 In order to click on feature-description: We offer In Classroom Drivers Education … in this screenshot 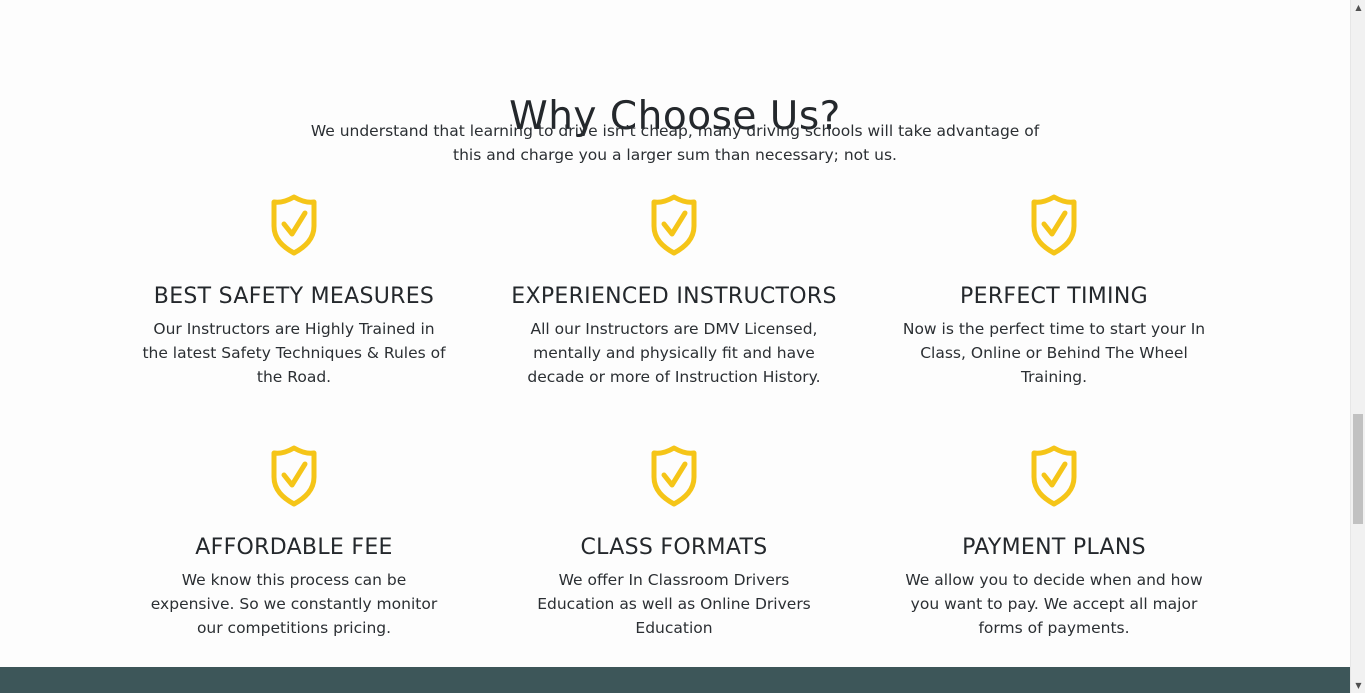, I will do `click(674, 604)`.